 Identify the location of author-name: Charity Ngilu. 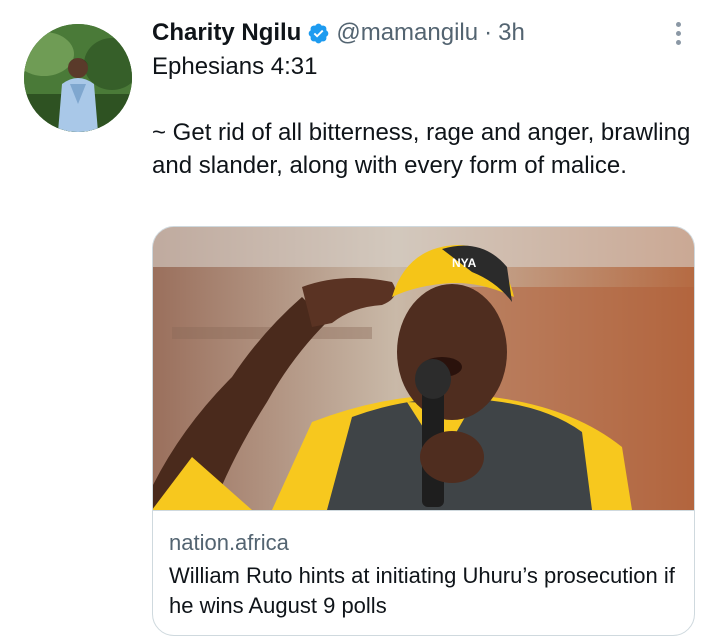
(226, 33).